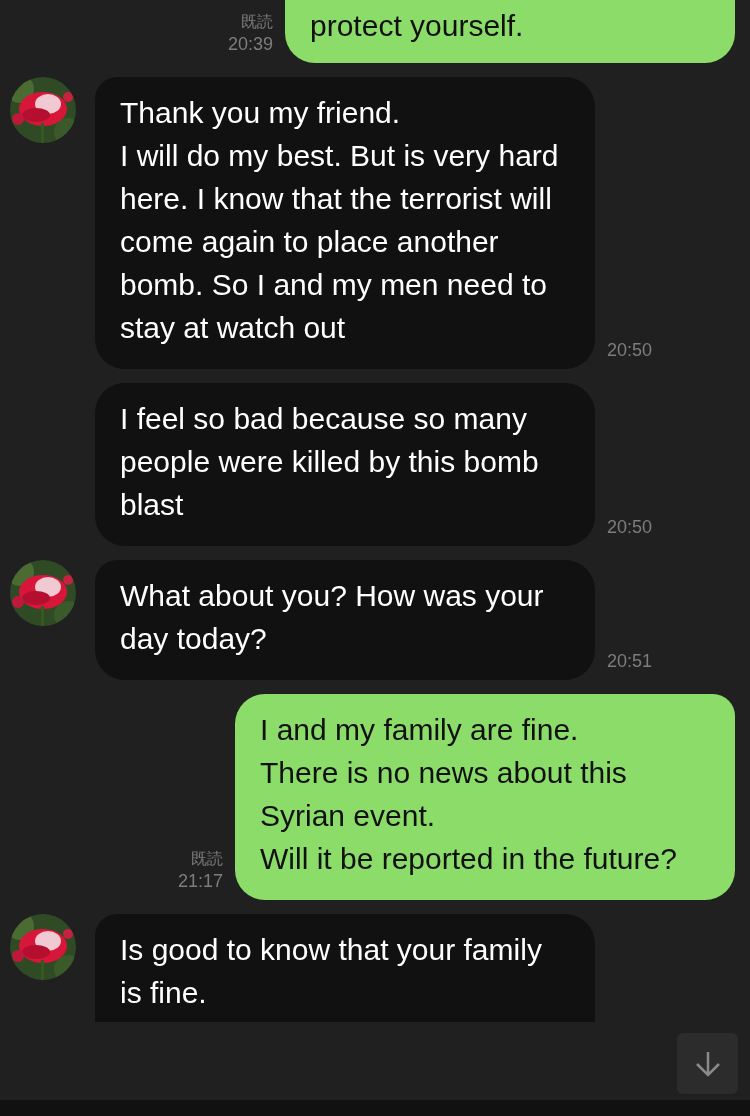 This screenshot has height=1116, width=750. What do you see at coordinates (485, 797) in the screenshot?
I see `message-bubble: I and my family are fine. There is no news about this Syrian event. Will it be reported in the future?` at bounding box center [485, 797].